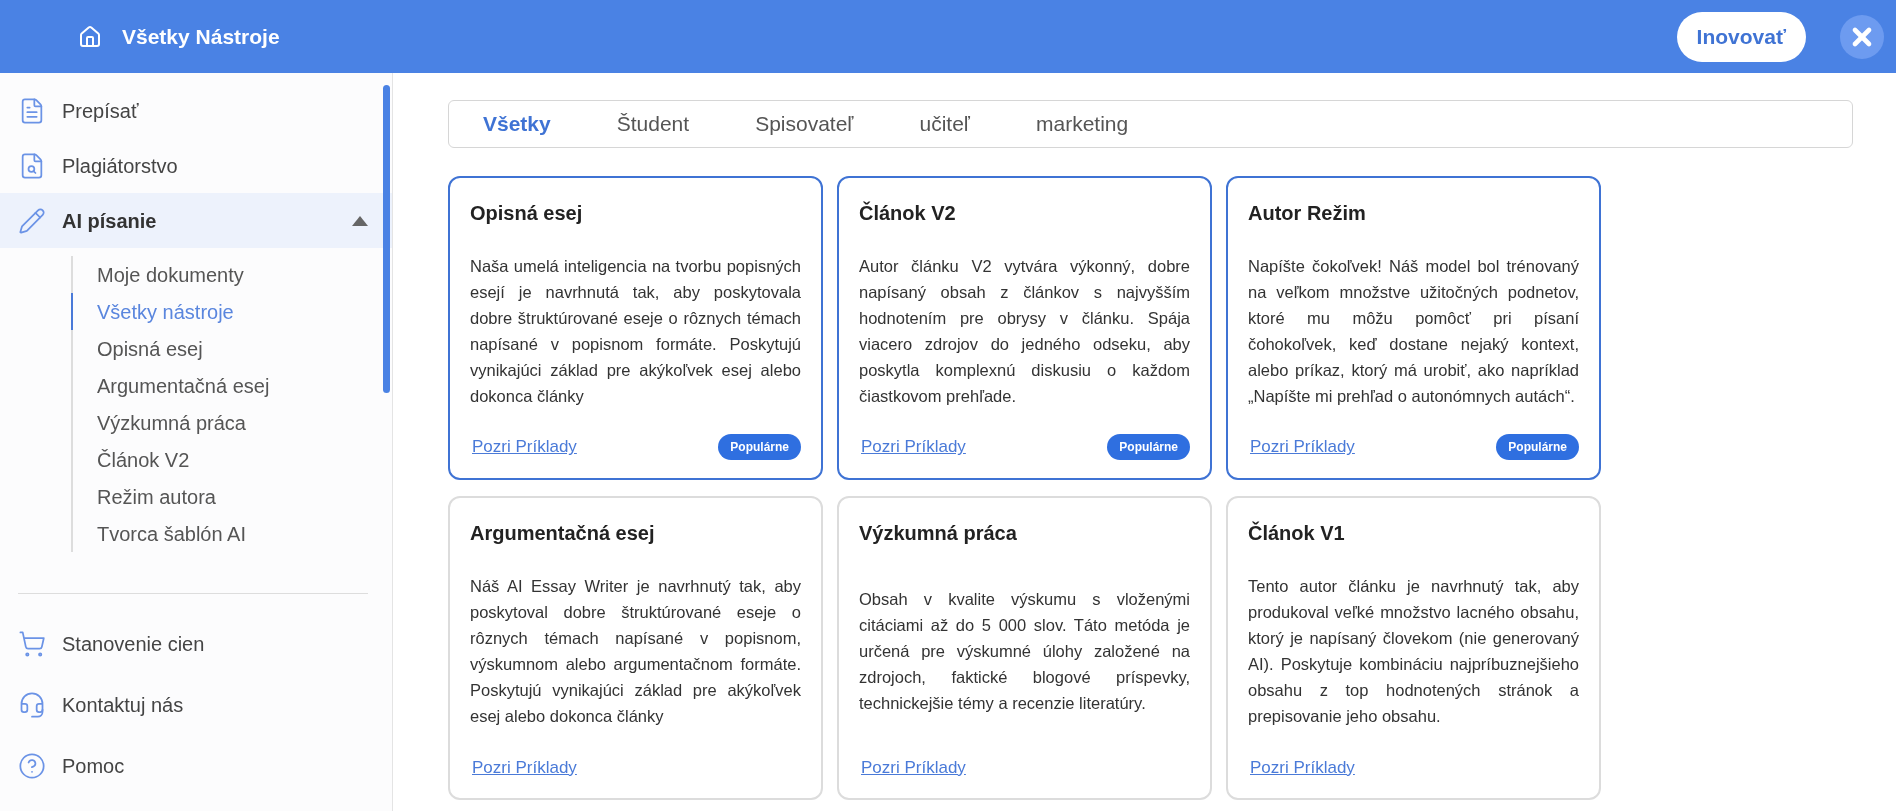  What do you see at coordinates (517, 124) in the screenshot?
I see `category-tab: Všetky` at bounding box center [517, 124].